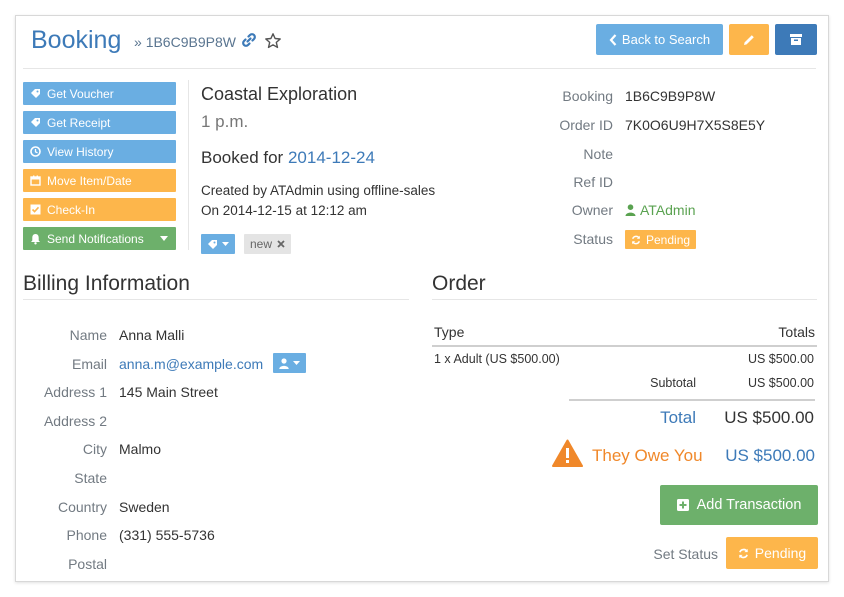 The width and height of the screenshot is (844, 597). What do you see at coordinates (79, 122) in the screenshot?
I see `get-receipt-label: Get Receipt` at bounding box center [79, 122].